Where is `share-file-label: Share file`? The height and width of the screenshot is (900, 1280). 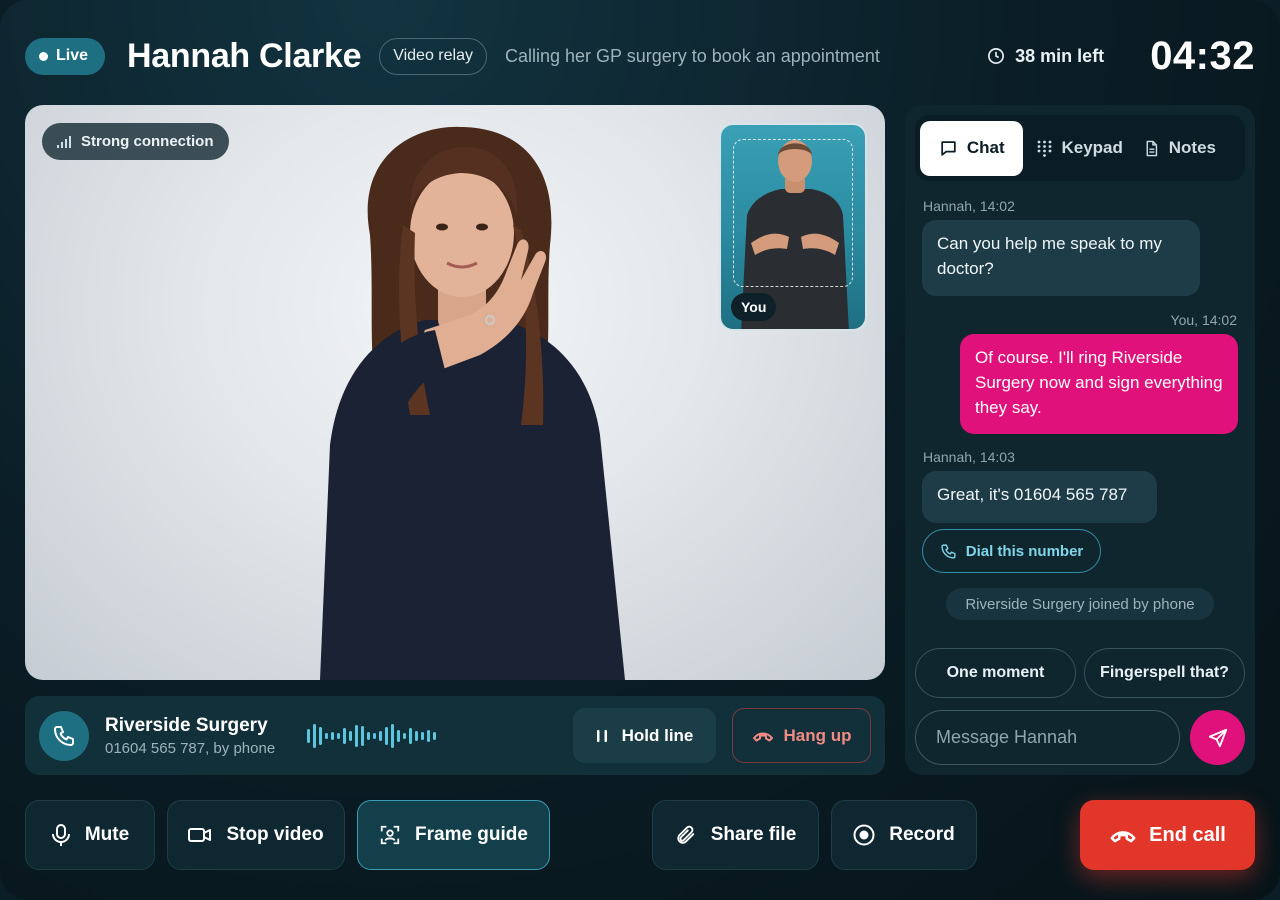
share-file-label: Share file is located at coordinates (753, 834).